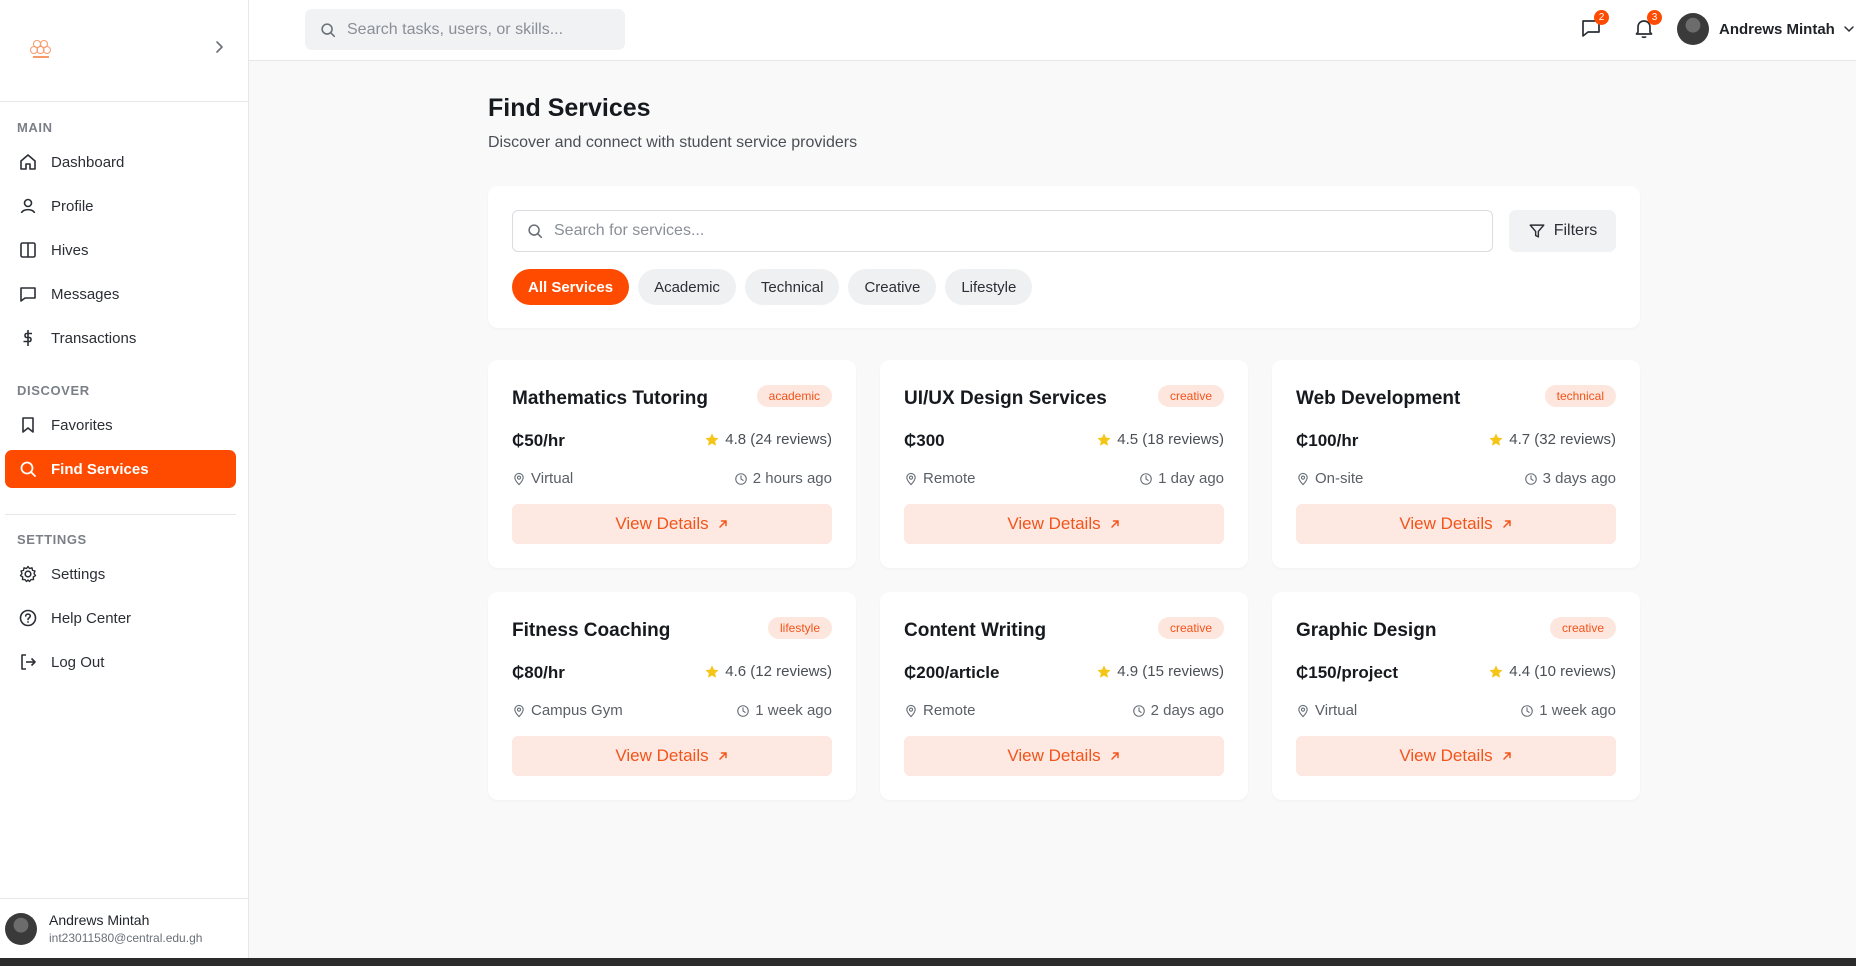 This screenshot has width=1856, height=966. What do you see at coordinates (52, 539) in the screenshot?
I see `section-title-settings: SETTINGS` at bounding box center [52, 539].